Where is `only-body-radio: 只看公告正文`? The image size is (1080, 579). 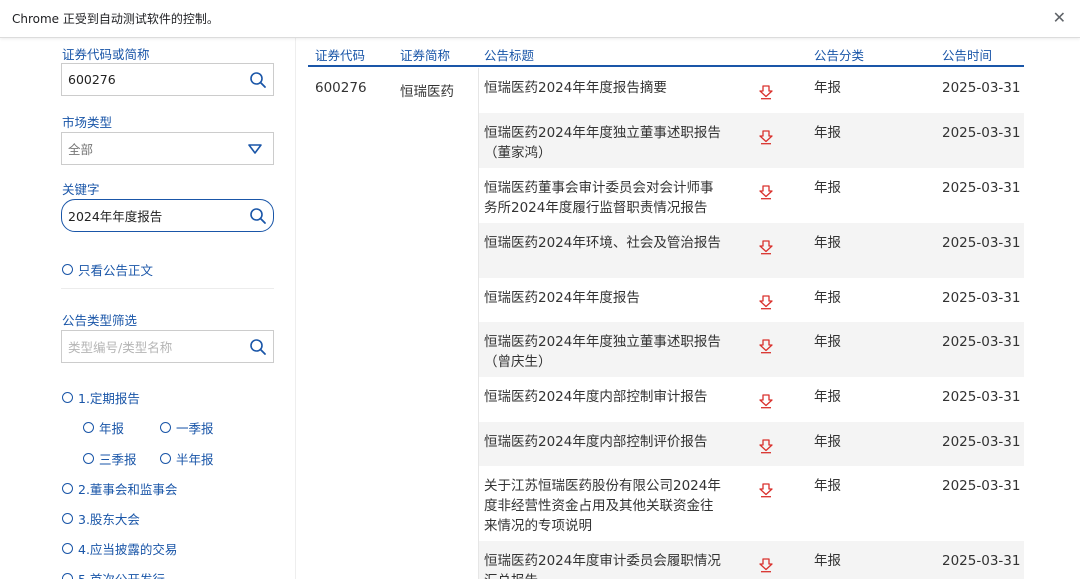 only-body-radio: 只看公告正文 is located at coordinates (107, 269).